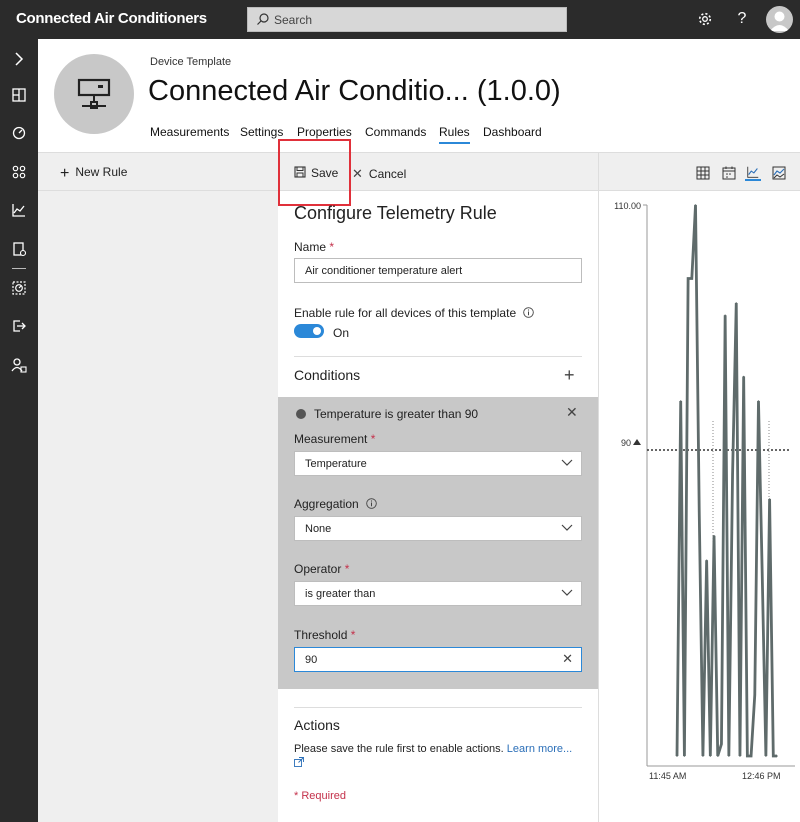 The height and width of the screenshot is (822, 800). I want to click on search-box: Search, so click(407, 19).